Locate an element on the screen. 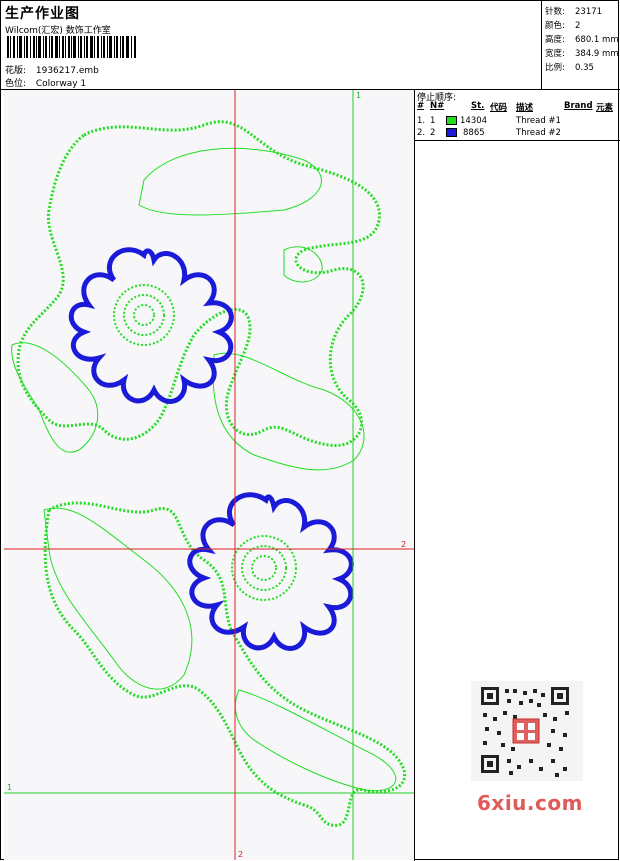 The image size is (620, 861). red-marker-bottom: 2 is located at coordinates (240, 854).